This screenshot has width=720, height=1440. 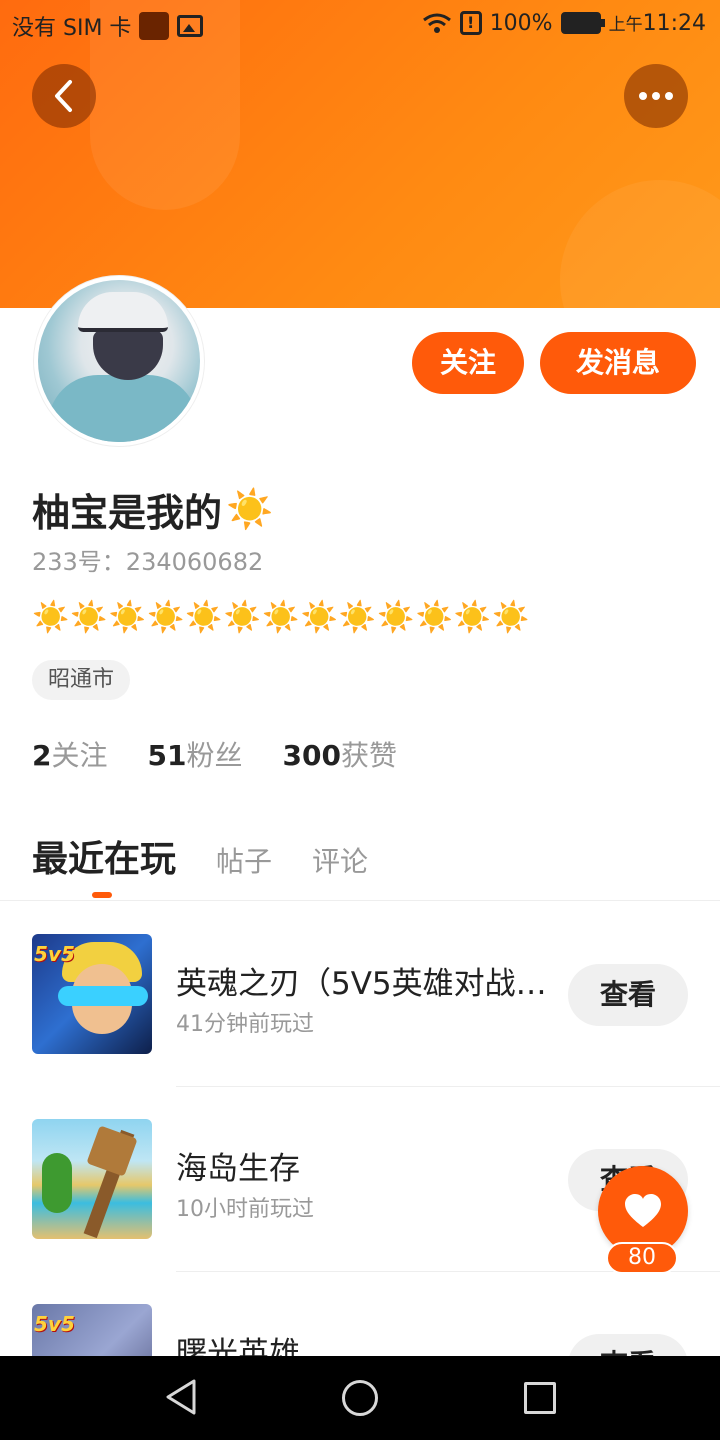 What do you see at coordinates (92, 994) in the screenshot?
I see `game-icon: 5v5` at bounding box center [92, 994].